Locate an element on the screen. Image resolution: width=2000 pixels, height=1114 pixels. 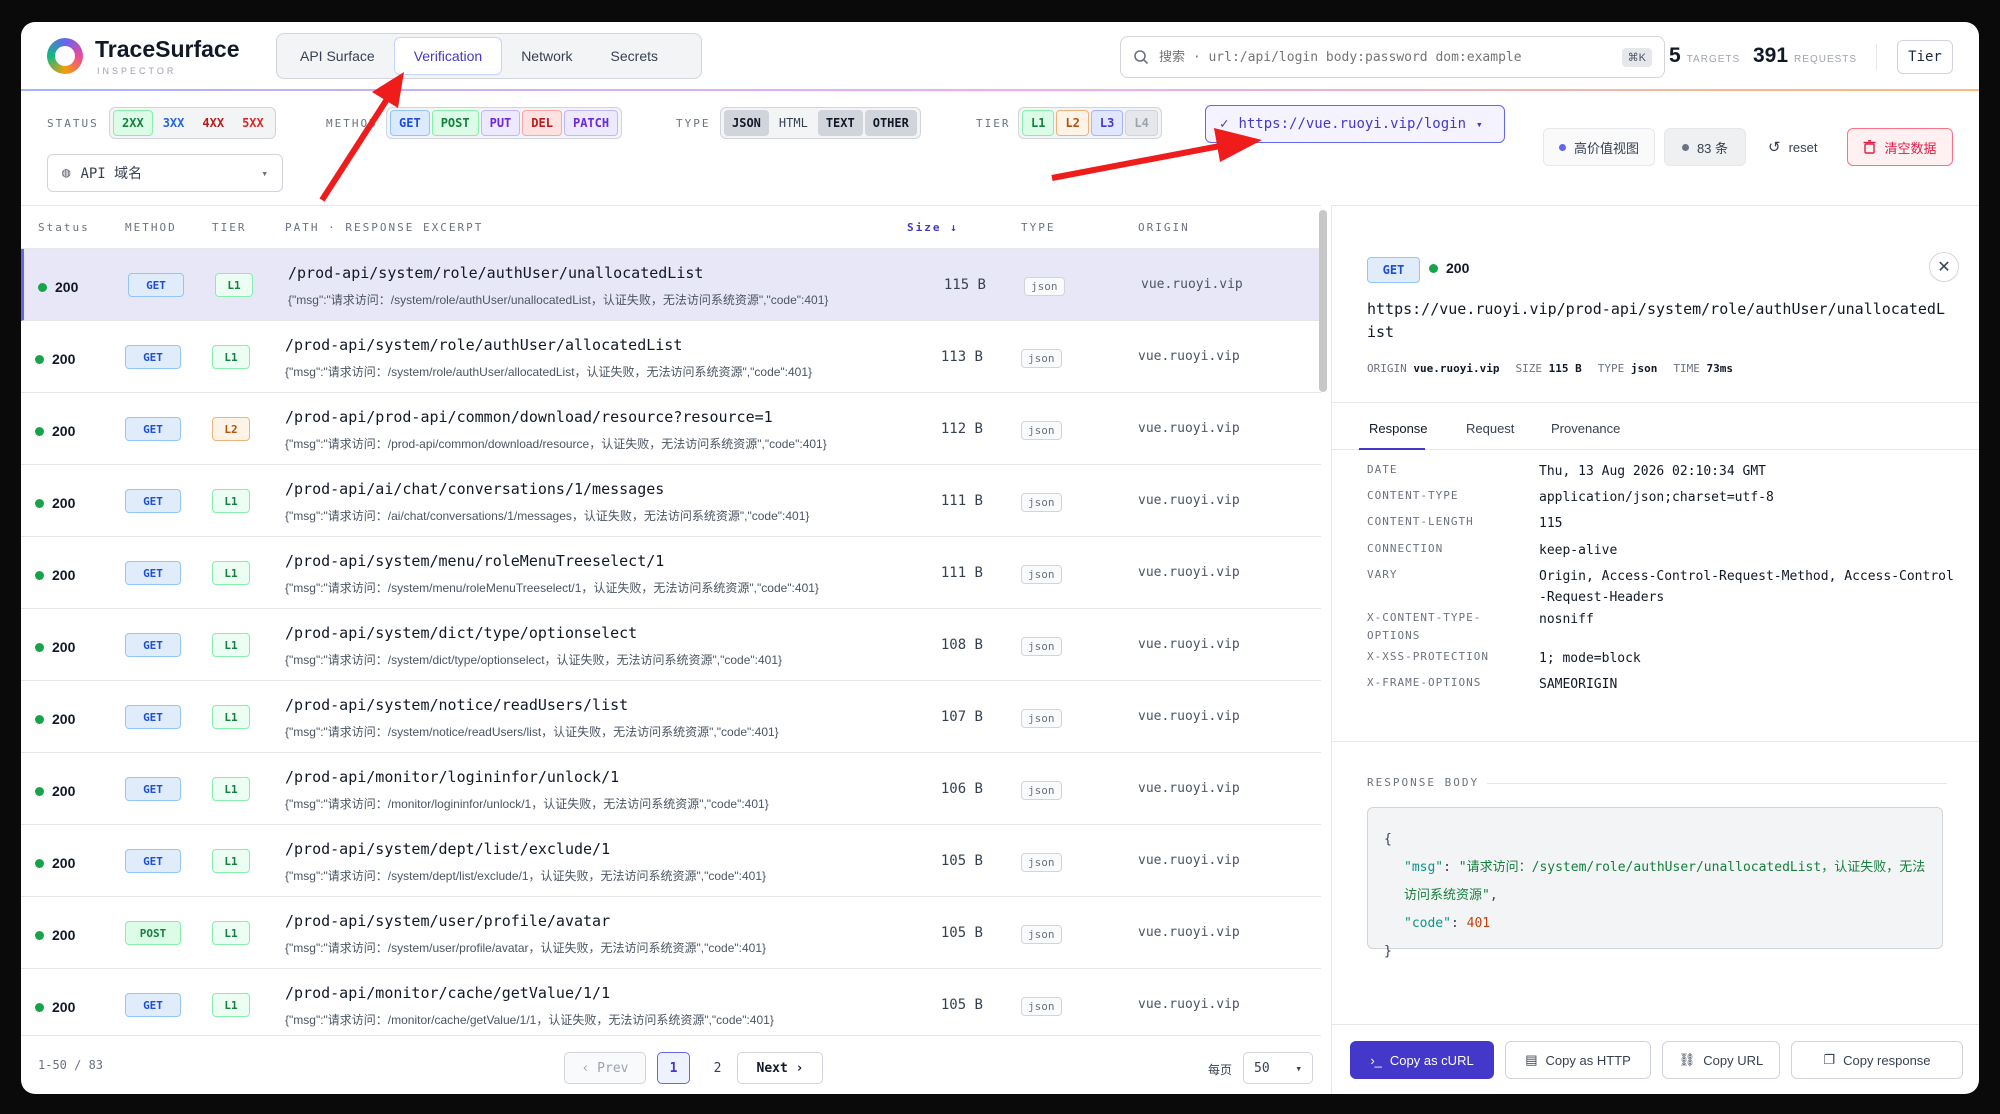
page-1-button: 1 is located at coordinates (673, 1068).